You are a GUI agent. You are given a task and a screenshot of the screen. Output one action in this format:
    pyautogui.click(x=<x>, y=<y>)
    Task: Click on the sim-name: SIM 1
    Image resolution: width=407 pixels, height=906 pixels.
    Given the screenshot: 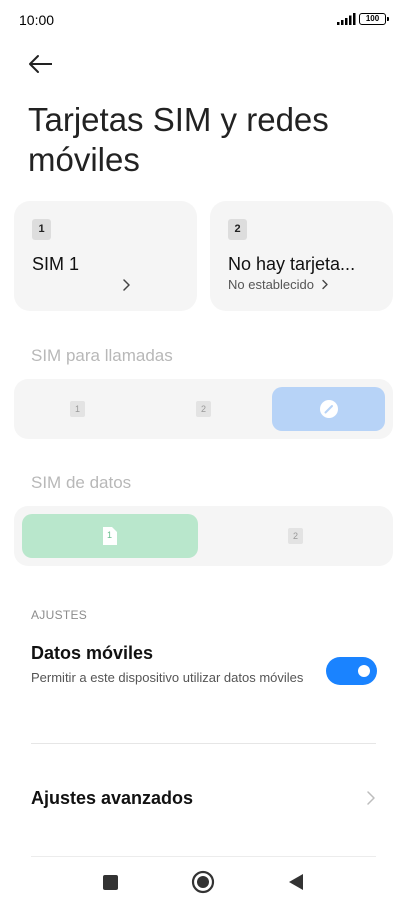 What is the action you would take?
    pyautogui.click(x=56, y=264)
    